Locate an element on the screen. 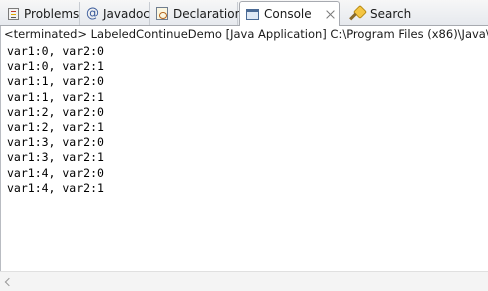 Image resolution: width=488 pixels, height=291 pixels. tab-declaration: Declaration is located at coordinates (196, 13).